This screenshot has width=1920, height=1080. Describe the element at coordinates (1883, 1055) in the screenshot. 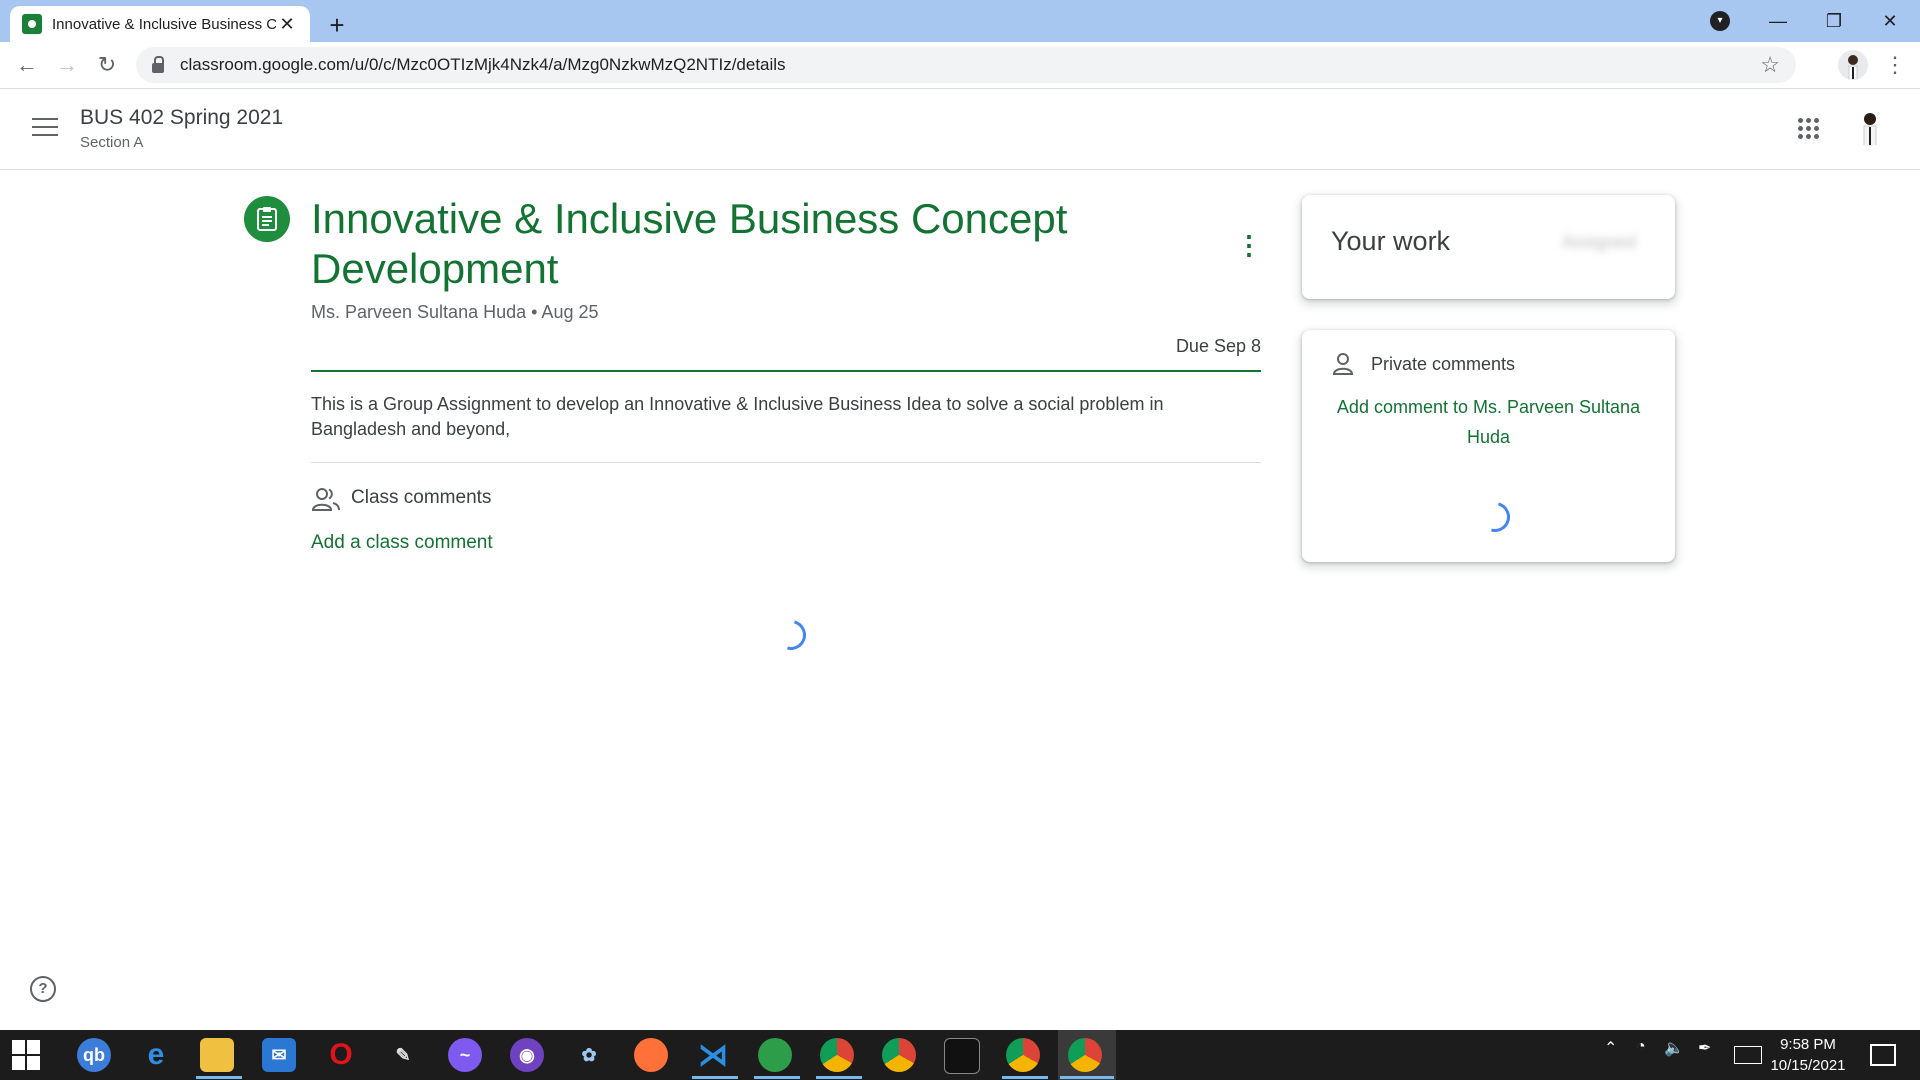

I see `notifications-icon` at that location.